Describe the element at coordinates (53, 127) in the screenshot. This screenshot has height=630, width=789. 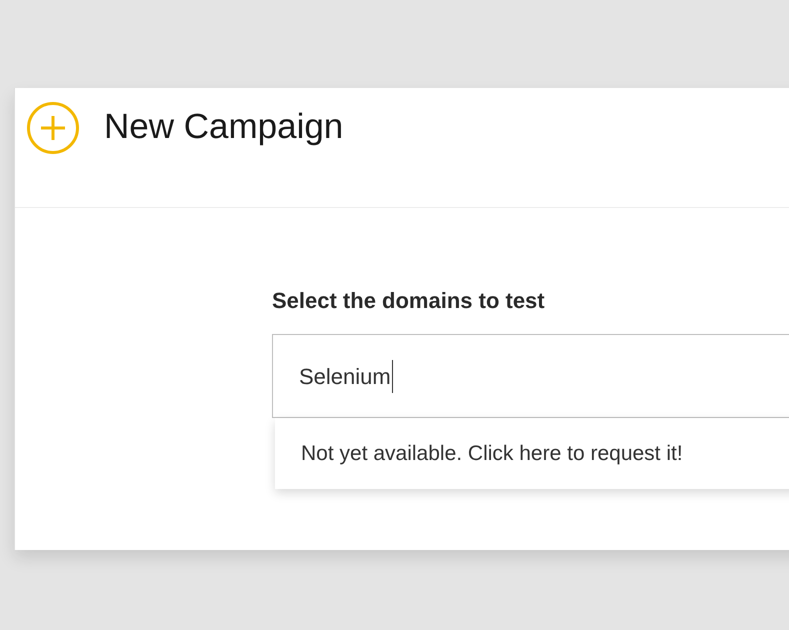
I see `add-icon` at that location.